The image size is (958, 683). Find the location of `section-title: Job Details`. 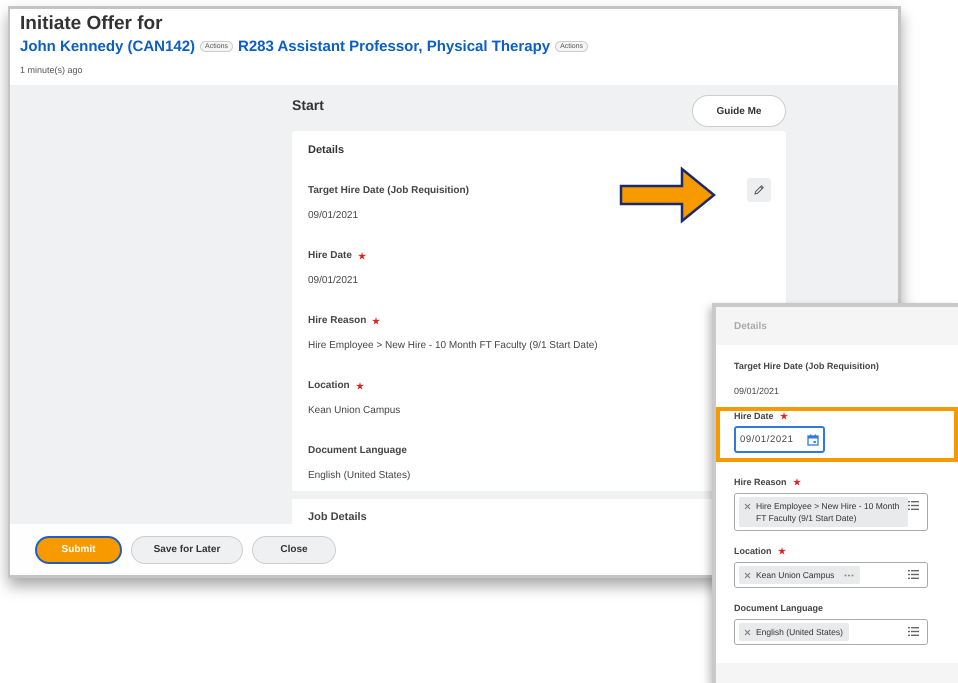

section-title: Job Details is located at coordinates (337, 517).